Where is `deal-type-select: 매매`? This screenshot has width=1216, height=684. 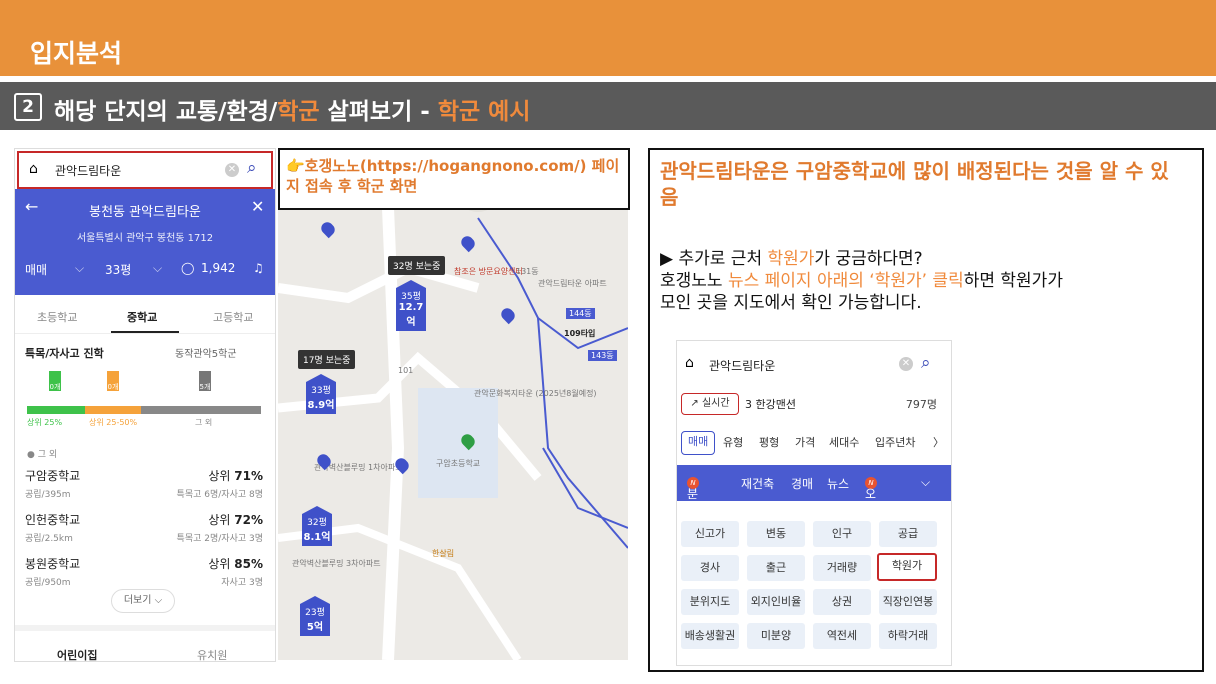
deal-type-select: 매매 is located at coordinates (36, 269).